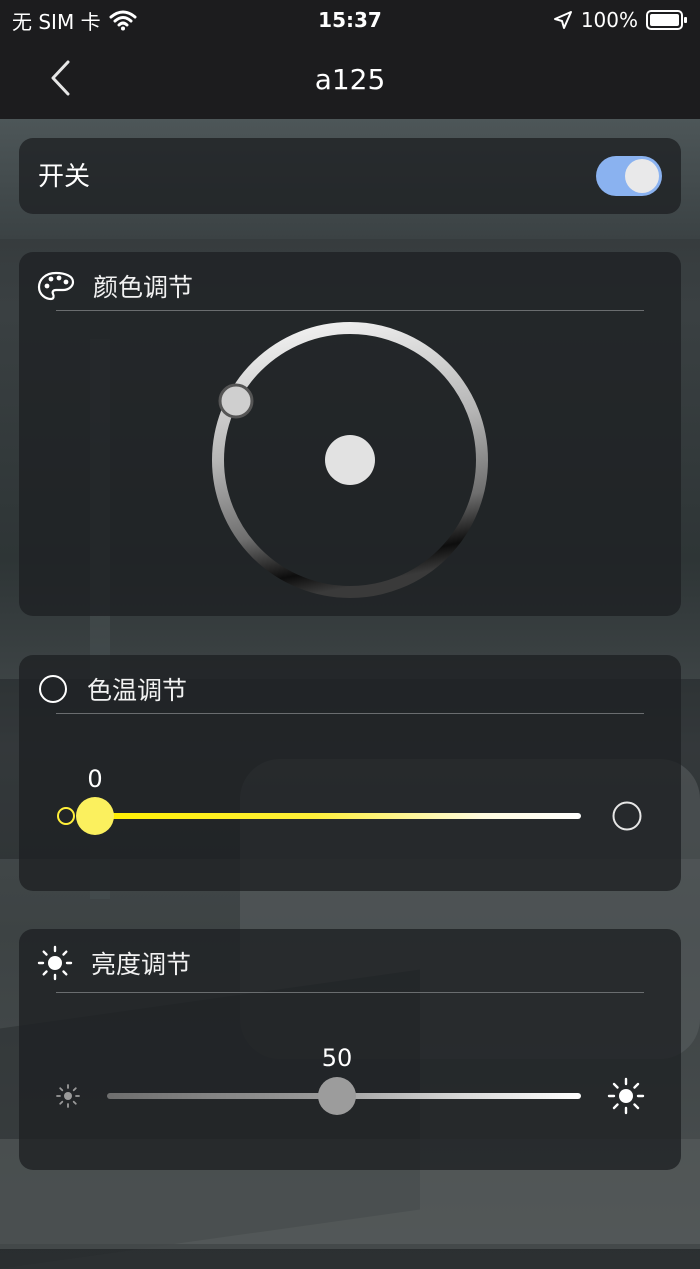 The image size is (700, 1269). What do you see at coordinates (143, 287) in the screenshot?
I see `color-section-title: 颜色调节` at bounding box center [143, 287].